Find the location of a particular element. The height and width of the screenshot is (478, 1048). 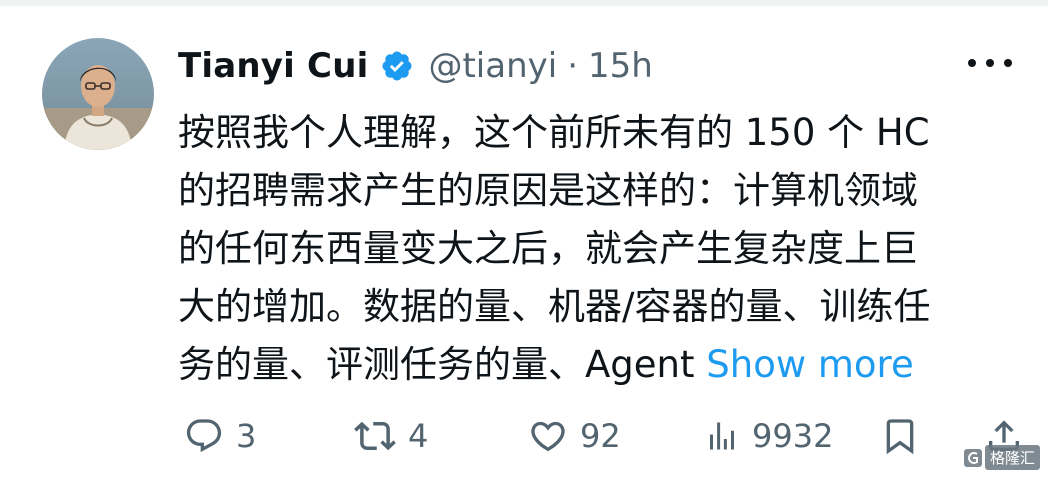

avatar-photo is located at coordinates (98, 94).